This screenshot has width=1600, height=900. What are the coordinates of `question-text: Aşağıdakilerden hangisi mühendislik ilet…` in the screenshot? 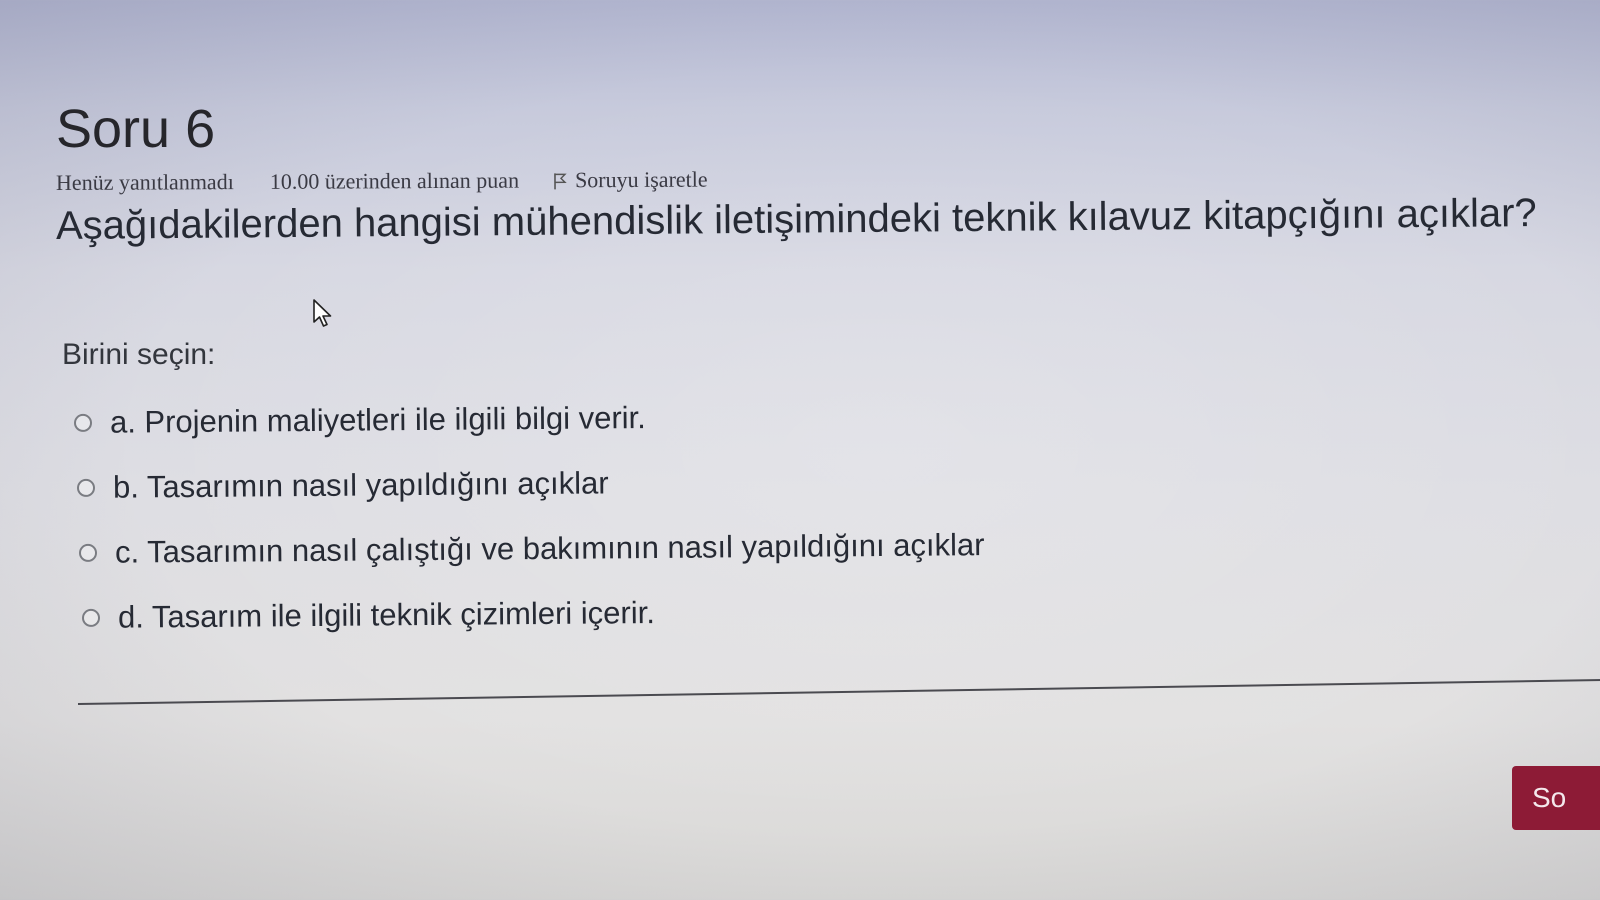 It's located at (796, 219).